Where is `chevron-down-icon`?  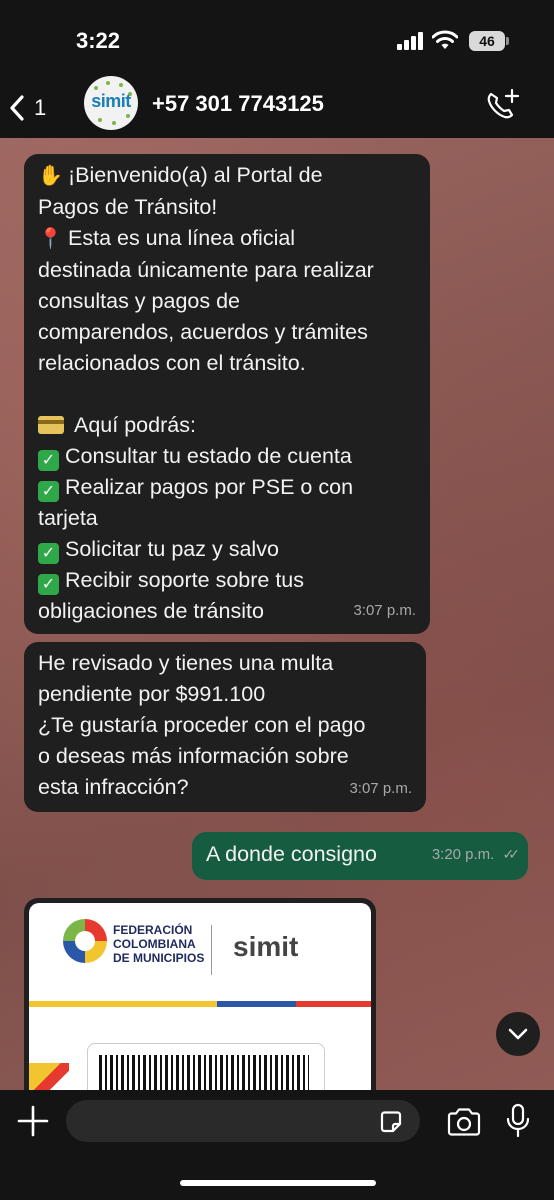 chevron-down-icon is located at coordinates (518, 1034).